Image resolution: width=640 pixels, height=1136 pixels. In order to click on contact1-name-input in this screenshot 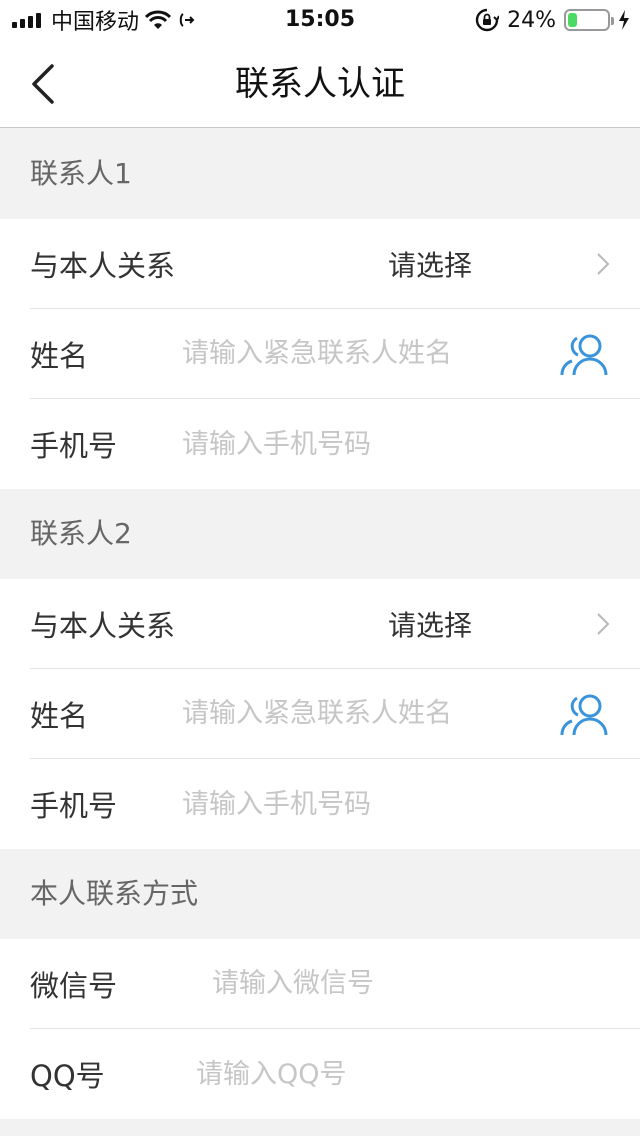, I will do `click(396, 353)`.